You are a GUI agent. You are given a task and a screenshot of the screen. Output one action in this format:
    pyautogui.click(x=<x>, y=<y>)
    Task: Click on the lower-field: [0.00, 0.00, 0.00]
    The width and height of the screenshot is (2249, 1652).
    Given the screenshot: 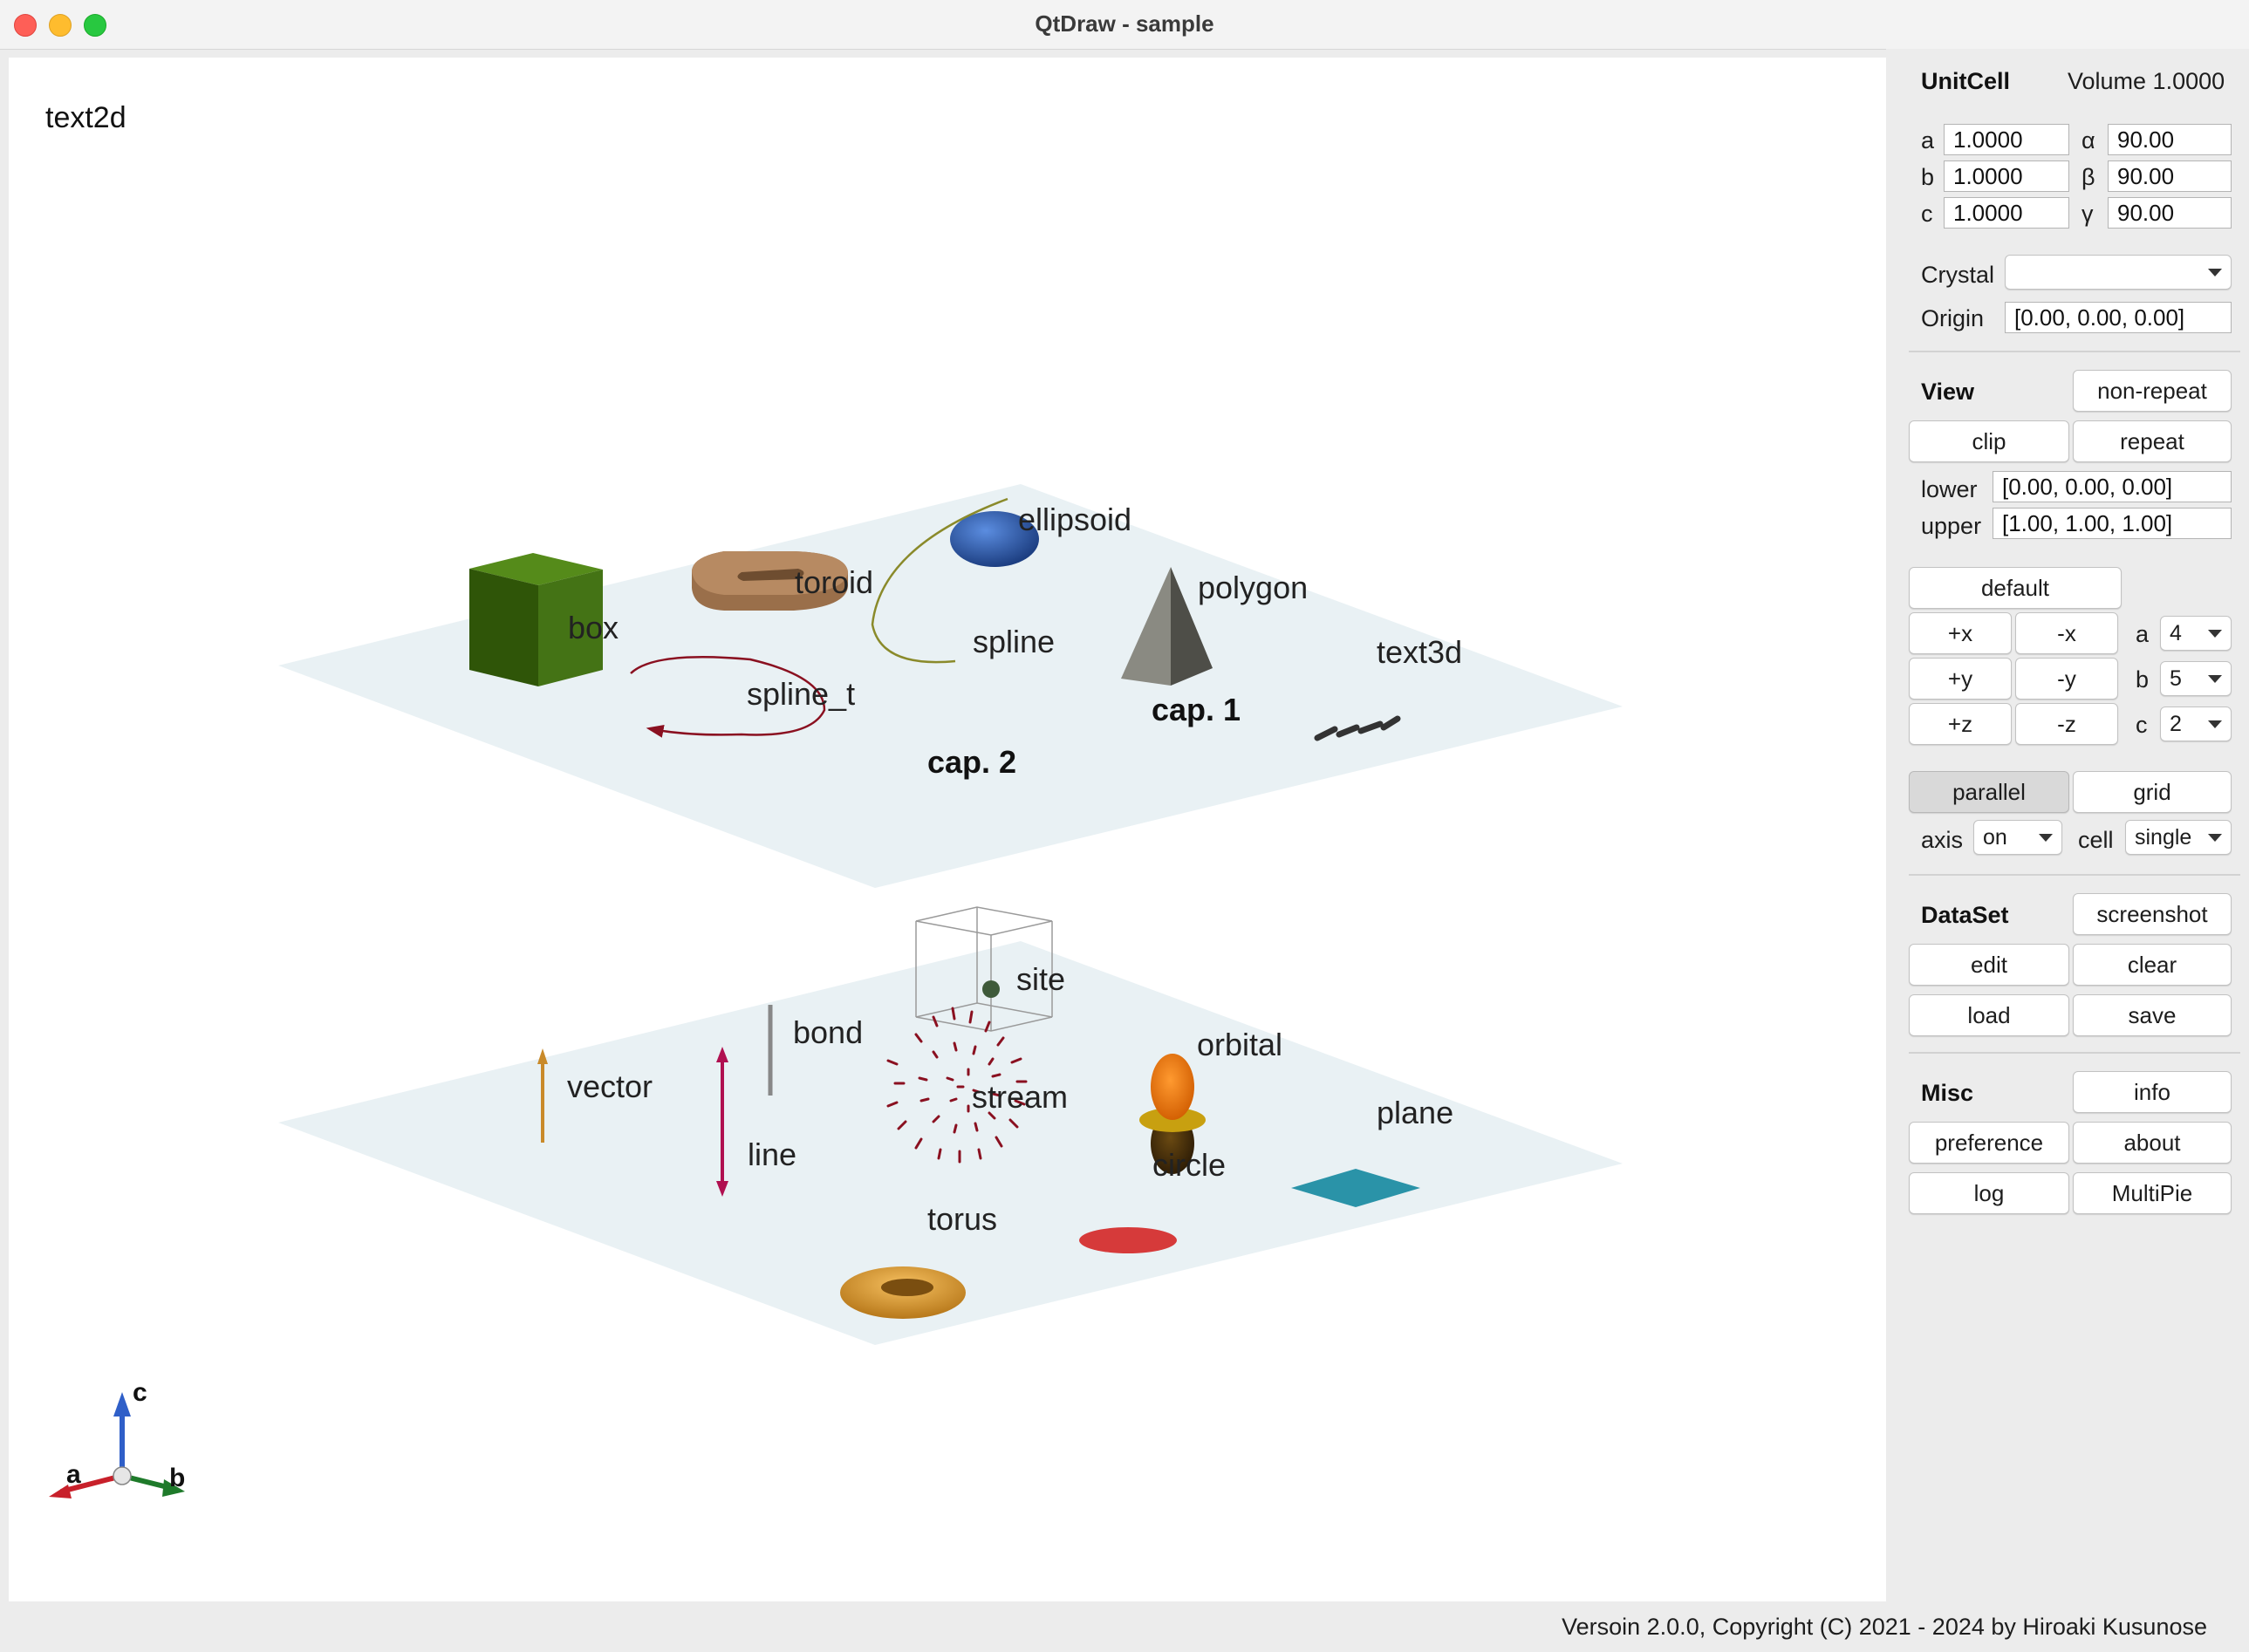 What is the action you would take?
    pyautogui.click(x=2112, y=487)
    